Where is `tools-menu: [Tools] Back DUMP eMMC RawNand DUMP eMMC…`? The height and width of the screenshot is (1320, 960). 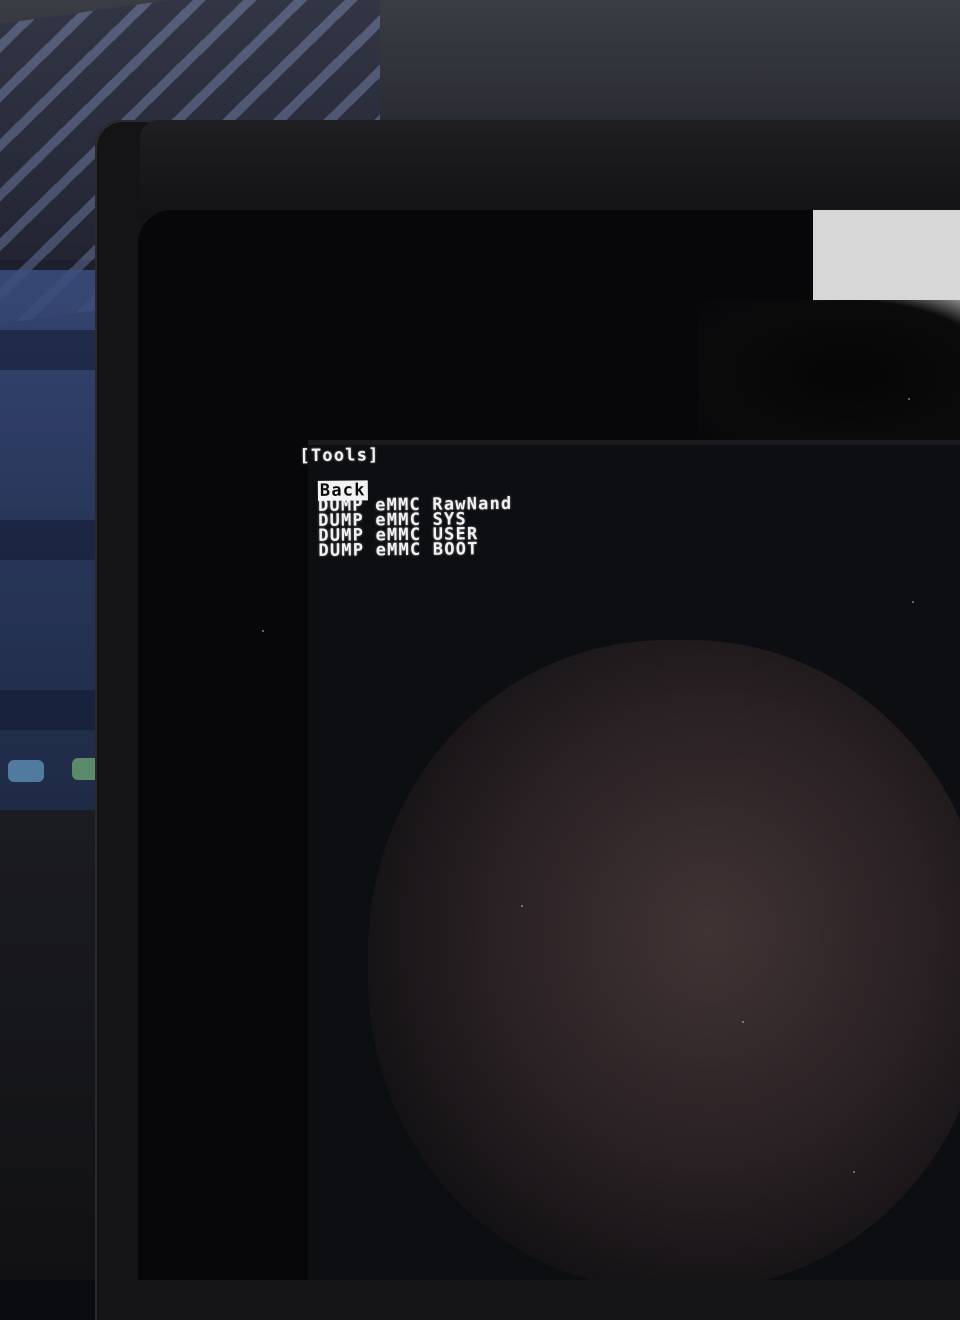
tools-menu: [Tools] Back DUMP eMMC RawNand DUMP eMMC… is located at coordinates (406, 503).